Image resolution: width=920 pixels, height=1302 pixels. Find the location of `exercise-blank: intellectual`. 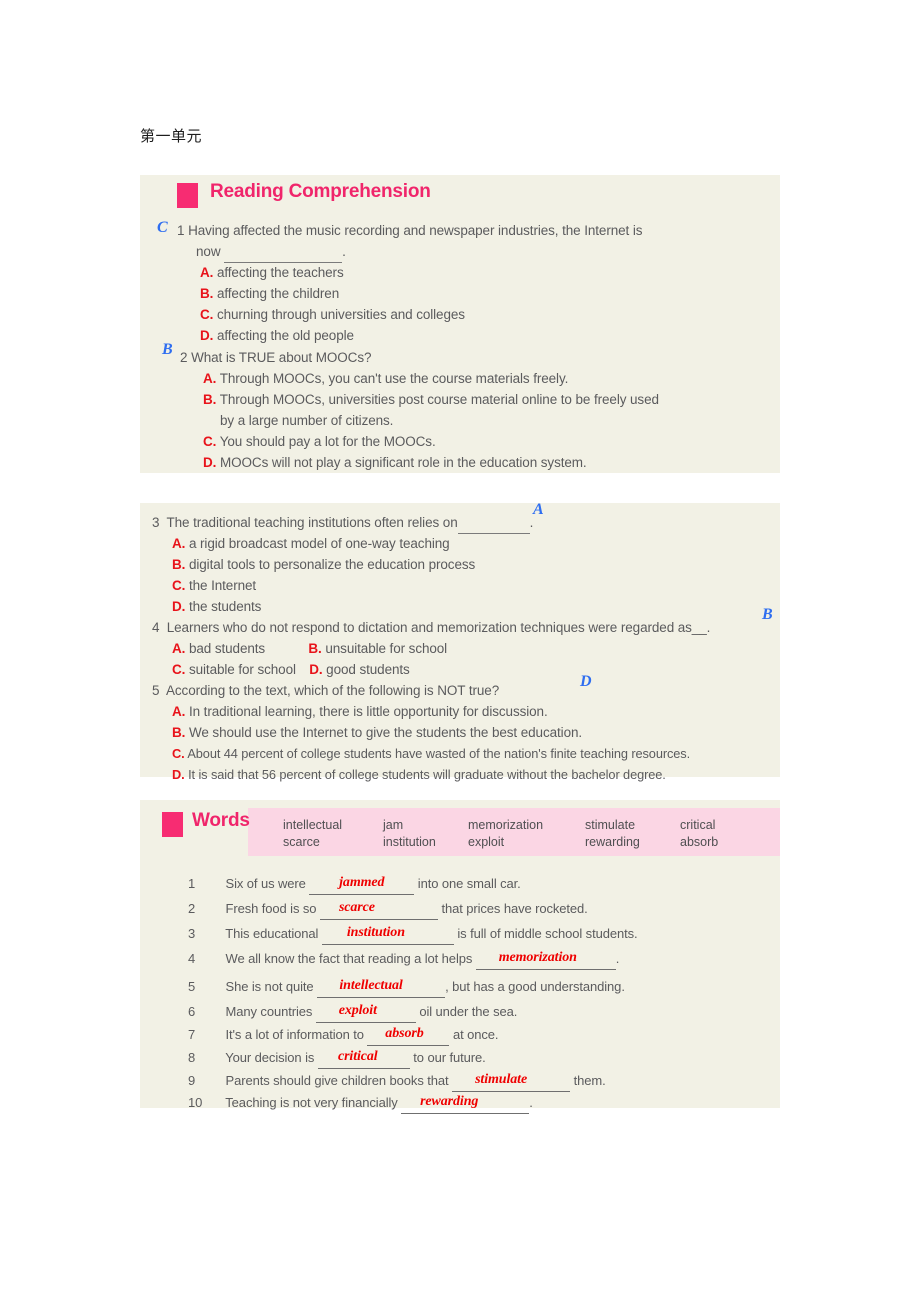

exercise-blank: intellectual is located at coordinates (381, 988).